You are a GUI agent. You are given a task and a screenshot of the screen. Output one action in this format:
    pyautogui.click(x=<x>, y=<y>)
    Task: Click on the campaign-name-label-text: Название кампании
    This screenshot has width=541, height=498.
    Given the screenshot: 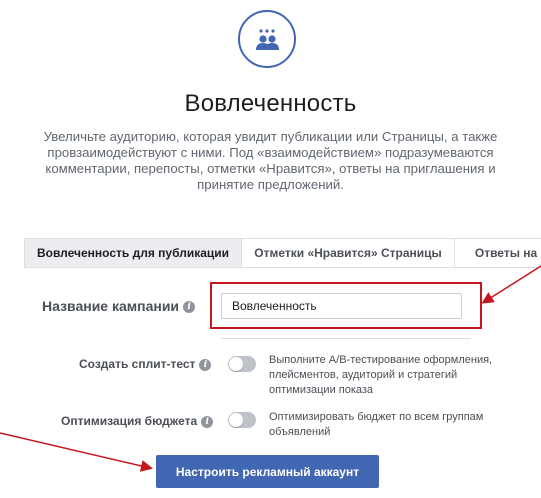 What is the action you would take?
    pyautogui.click(x=111, y=306)
    